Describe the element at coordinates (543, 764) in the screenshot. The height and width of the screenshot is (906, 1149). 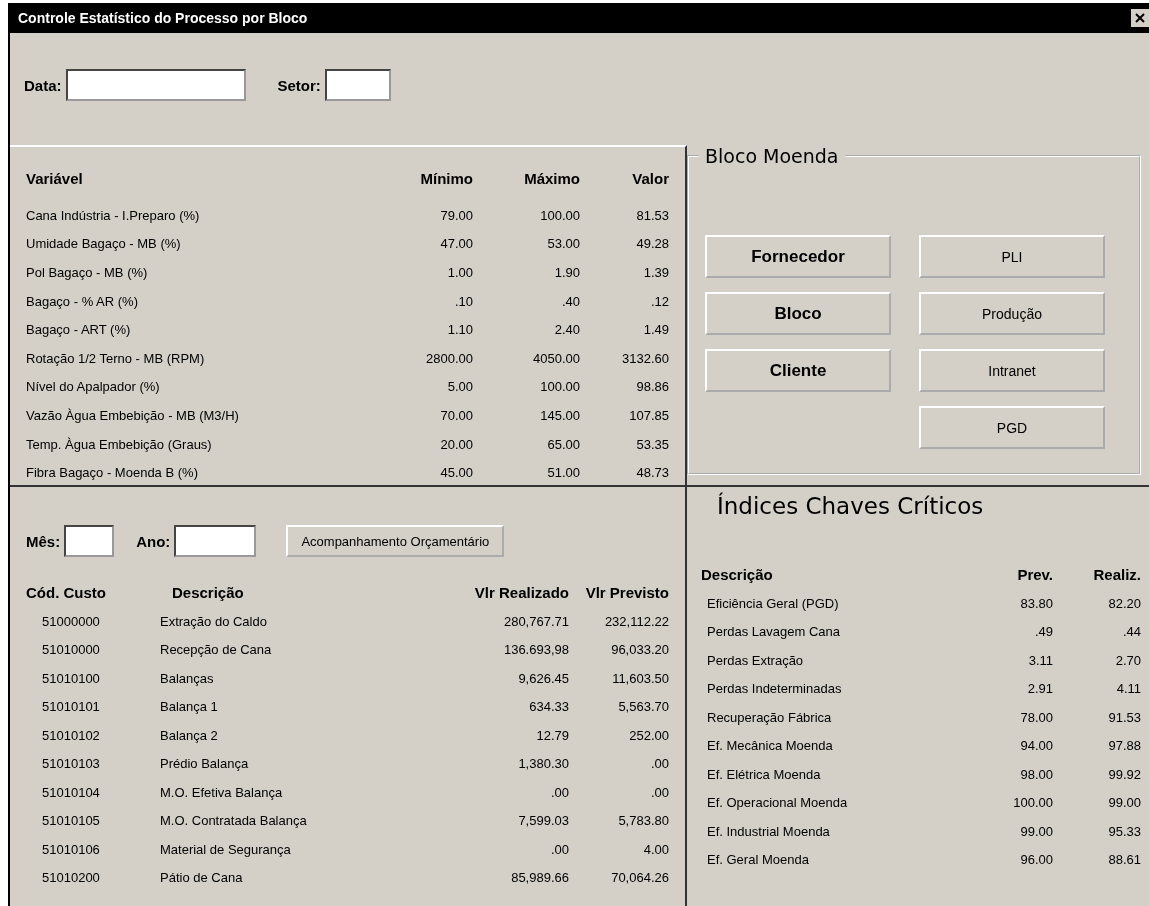
I see `table-cell-text: 1,380.30` at that location.